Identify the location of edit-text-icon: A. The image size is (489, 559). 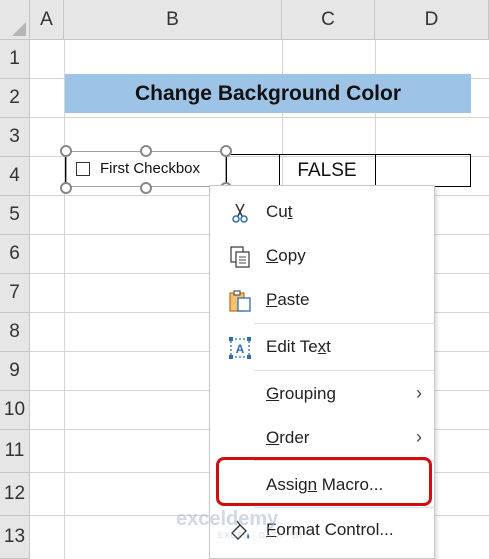
(240, 348).